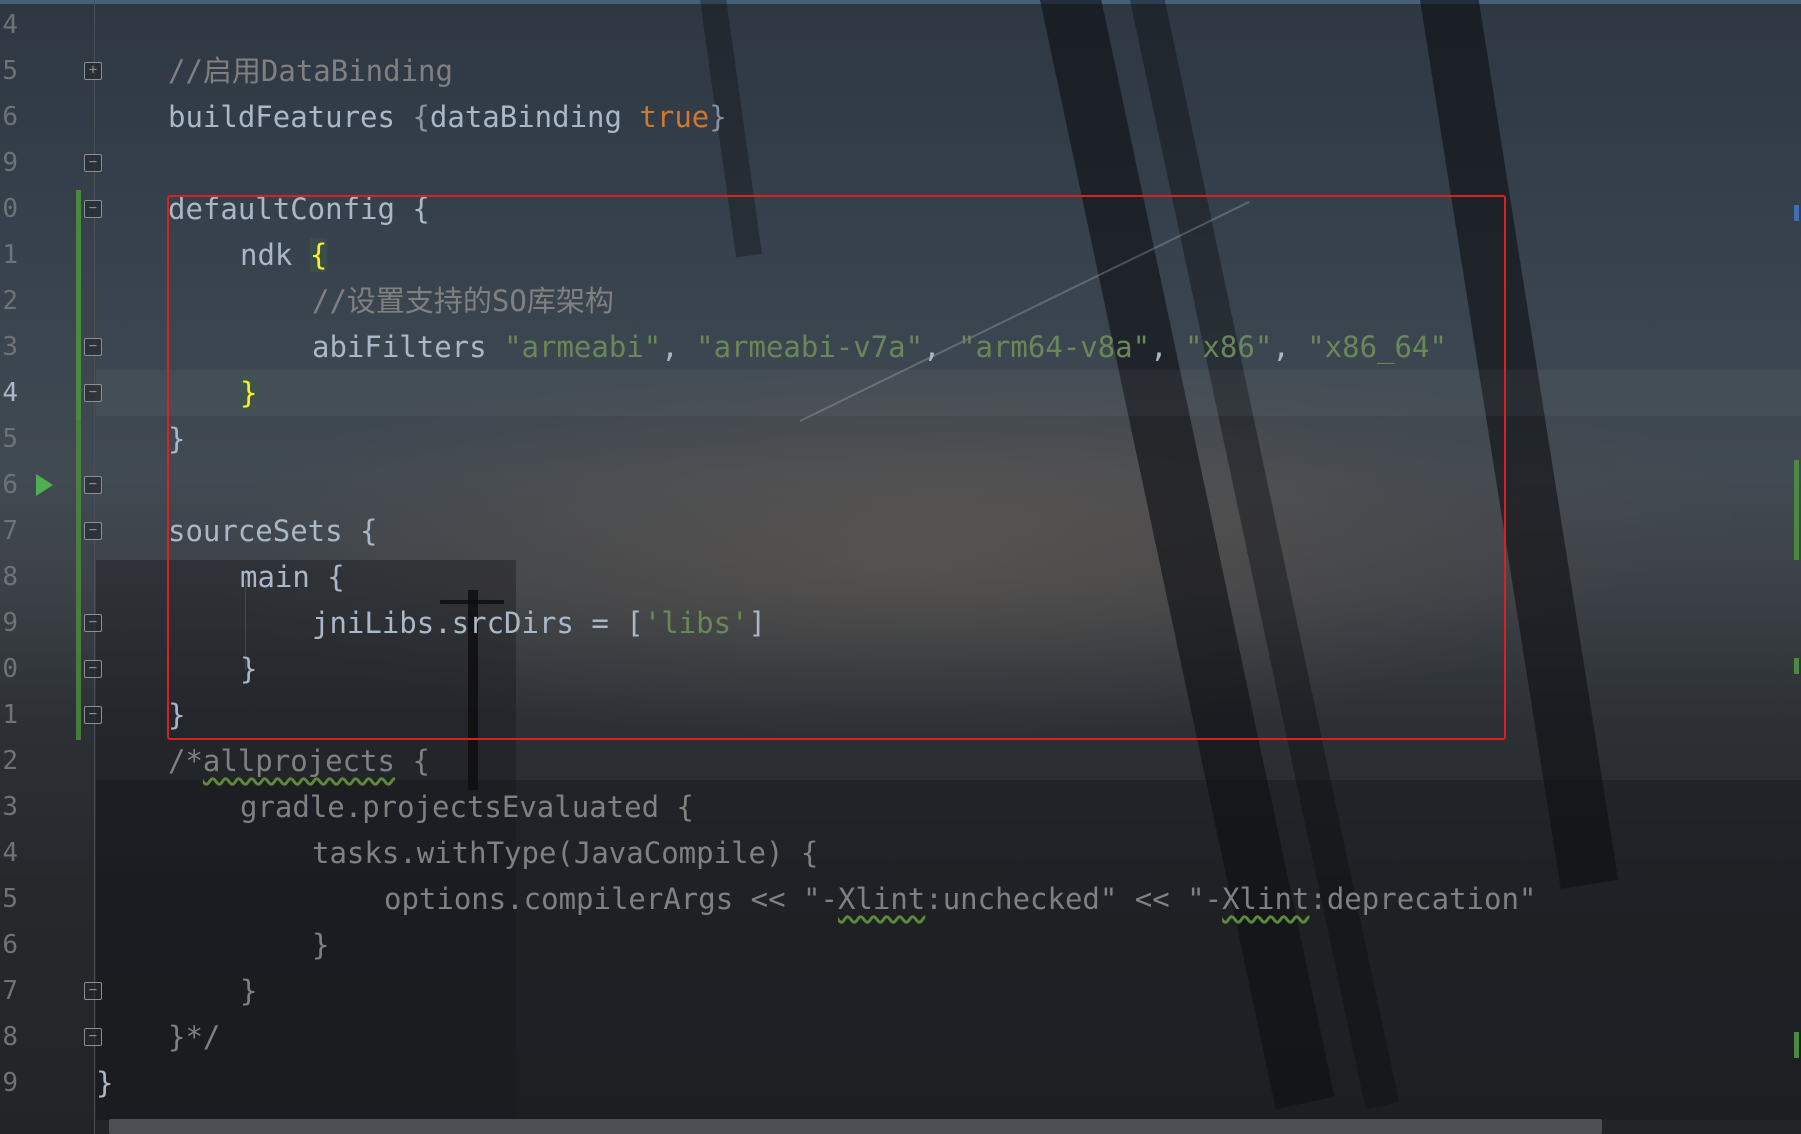  I want to click on code-token: //启用DataBinding, so click(310, 71).